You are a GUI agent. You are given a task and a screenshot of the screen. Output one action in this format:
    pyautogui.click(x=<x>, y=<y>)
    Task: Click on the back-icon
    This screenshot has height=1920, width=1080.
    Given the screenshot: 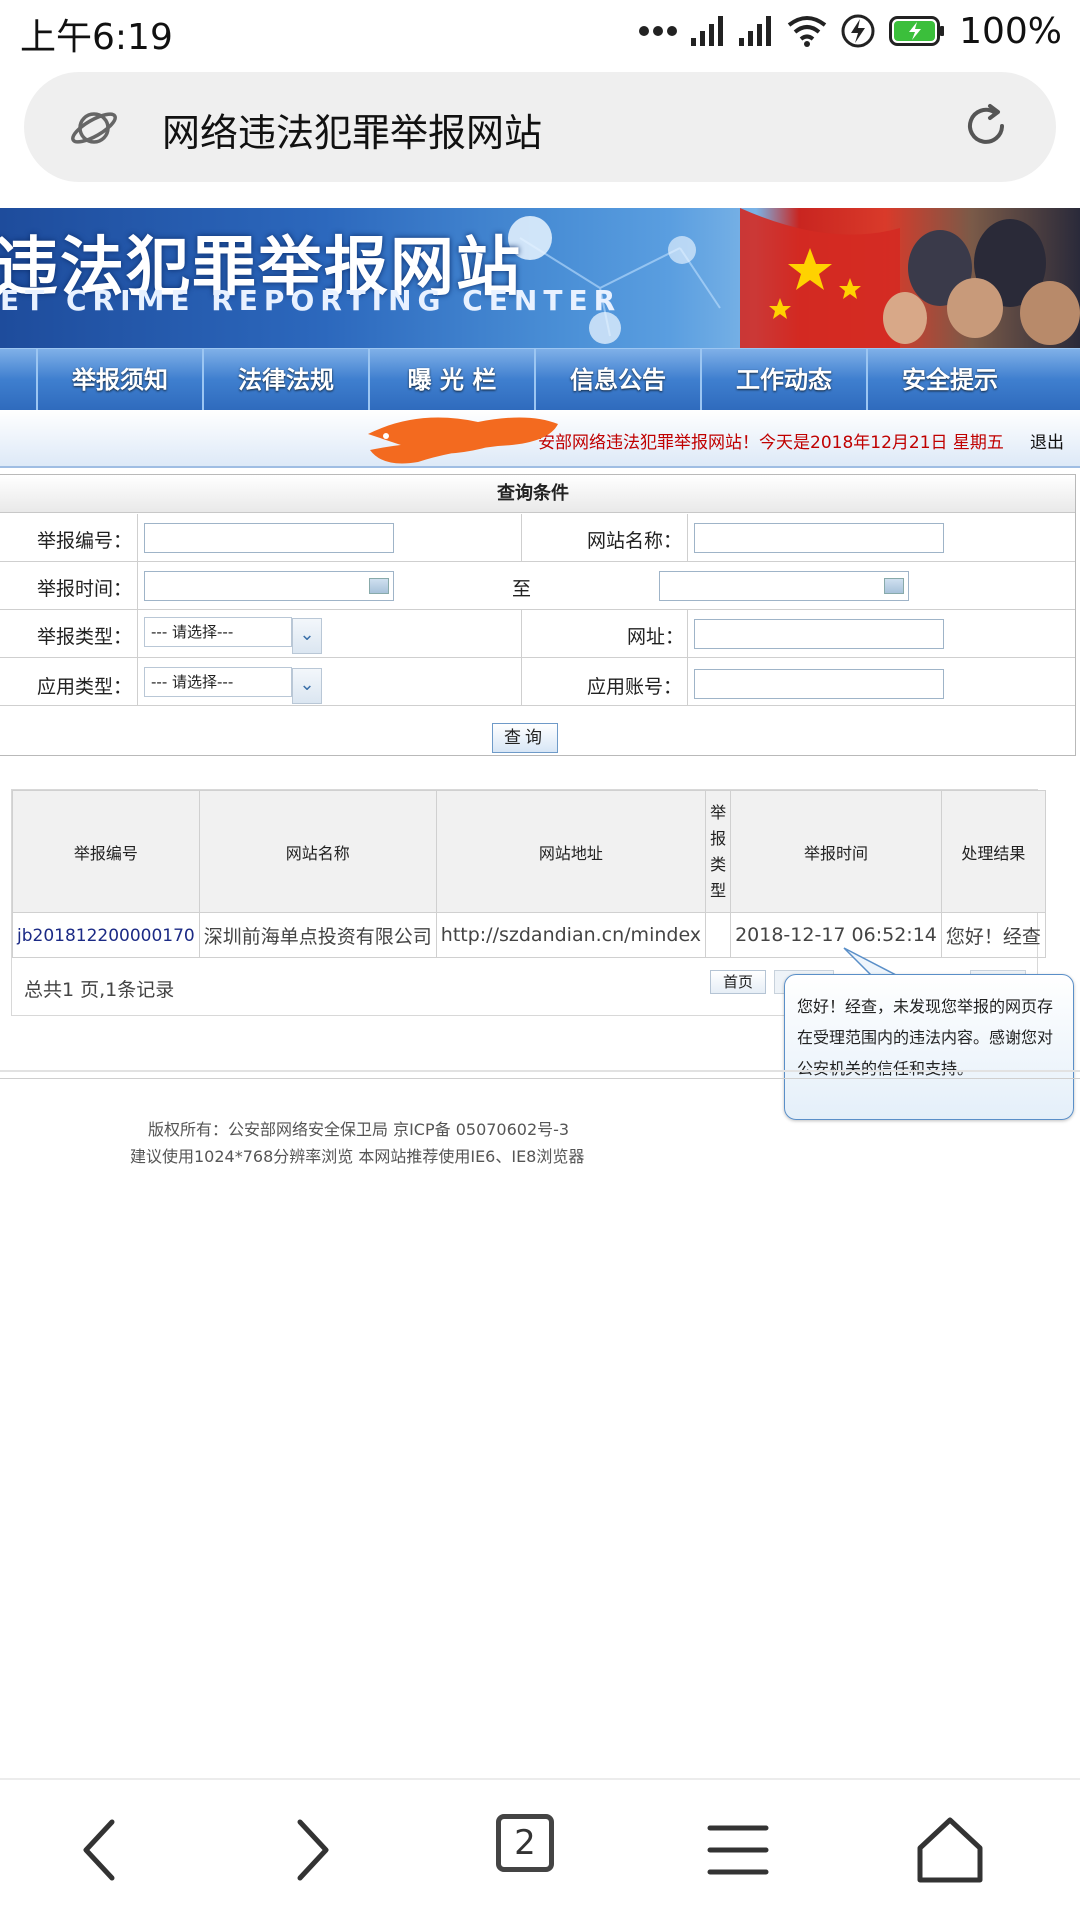 What is the action you would take?
    pyautogui.click(x=100, y=1850)
    